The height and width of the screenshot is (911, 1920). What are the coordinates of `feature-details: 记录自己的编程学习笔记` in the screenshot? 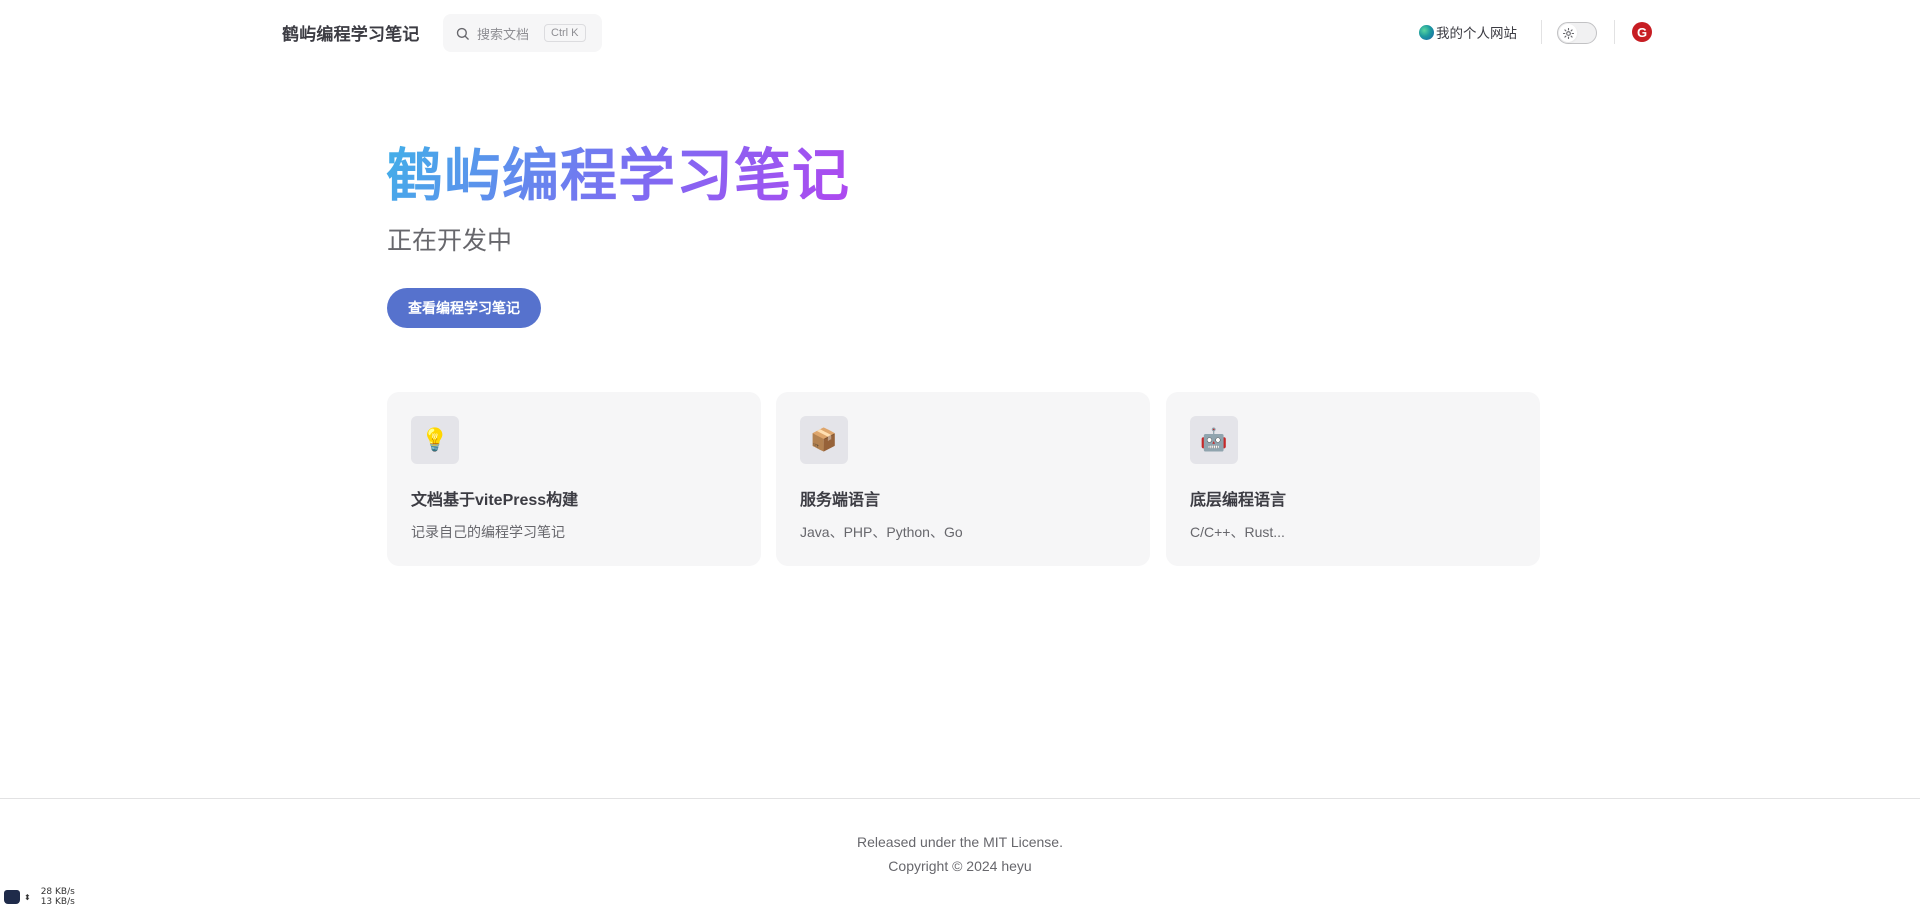 It's located at (488, 532).